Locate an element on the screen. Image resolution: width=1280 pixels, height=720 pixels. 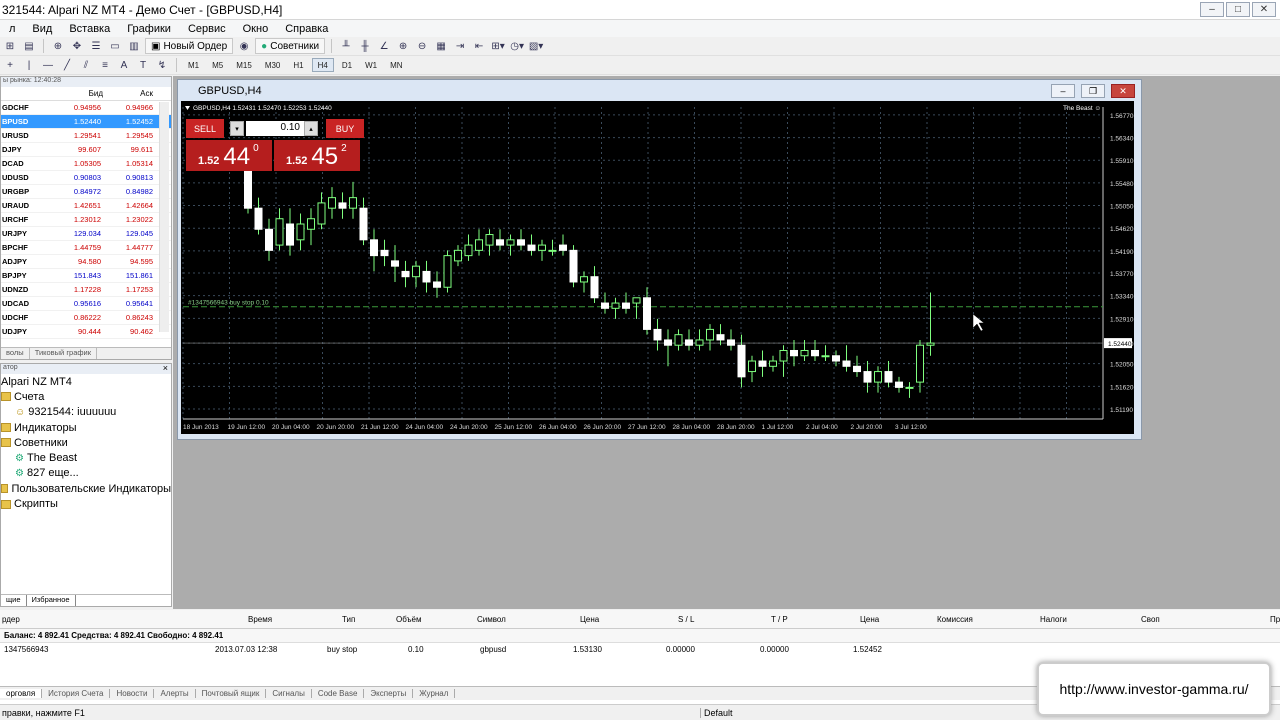
market-watch-icon: ⊕ is located at coordinates (58, 46).